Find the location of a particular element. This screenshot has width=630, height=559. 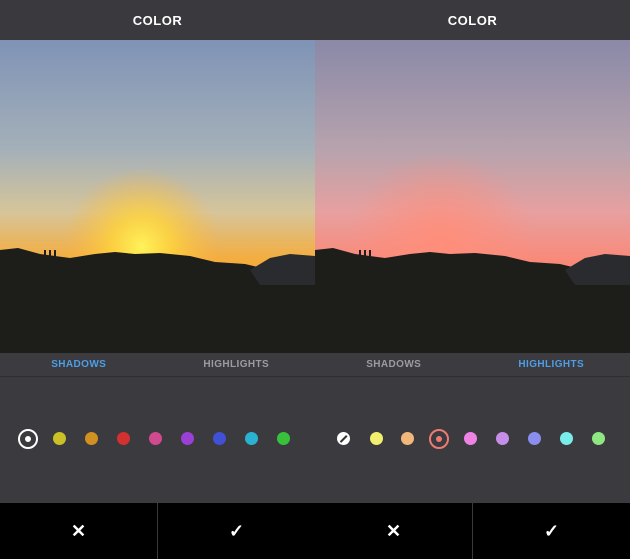

swatch-red is located at coordinates (123, 438).